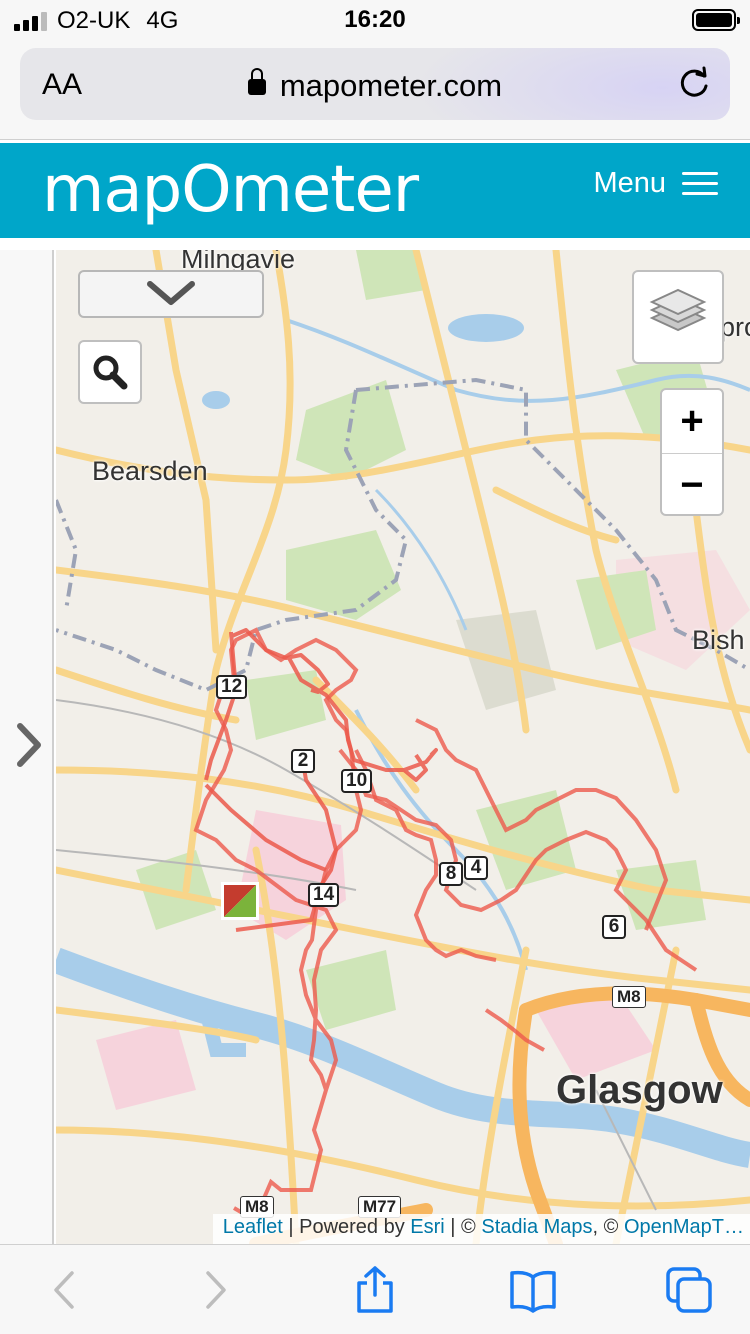 This screenshot has height=1334, width=750. Describe the element at coordinates (536, 1227) in the screenshot. I see `stadia-link: Stadia Maps` at that location.